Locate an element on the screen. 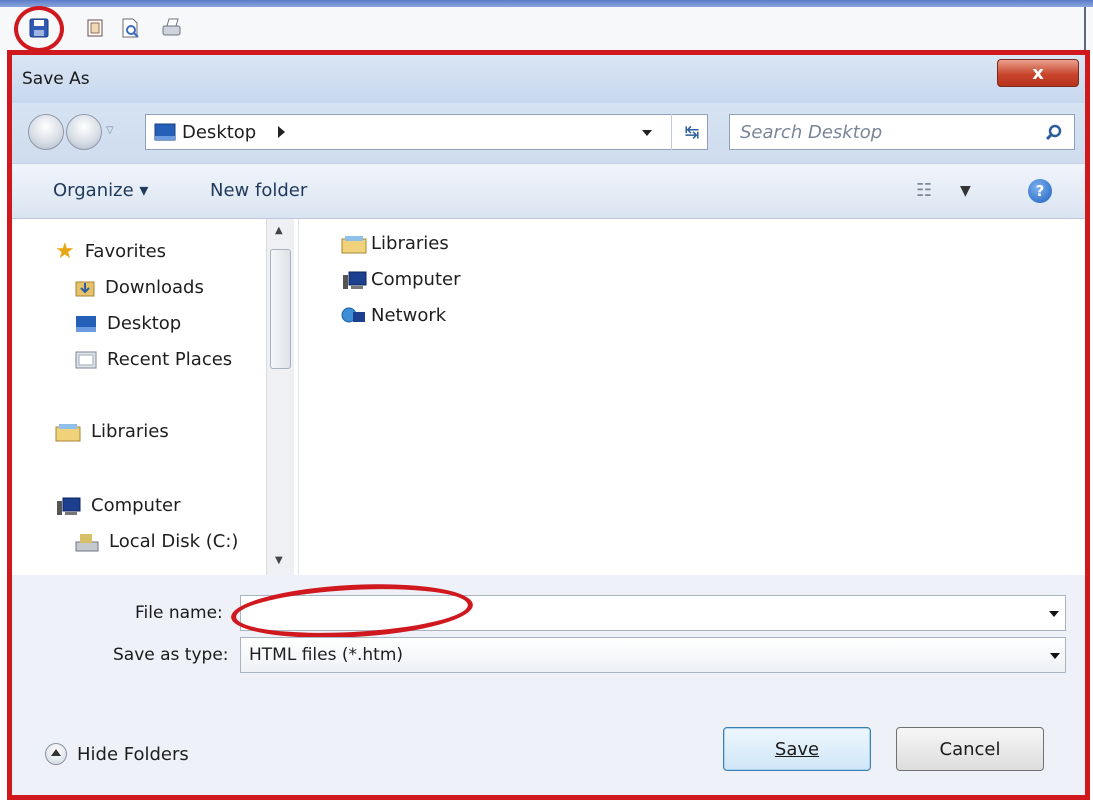  nav-item-desktop: Desktop is located at coordinates (128, 323).